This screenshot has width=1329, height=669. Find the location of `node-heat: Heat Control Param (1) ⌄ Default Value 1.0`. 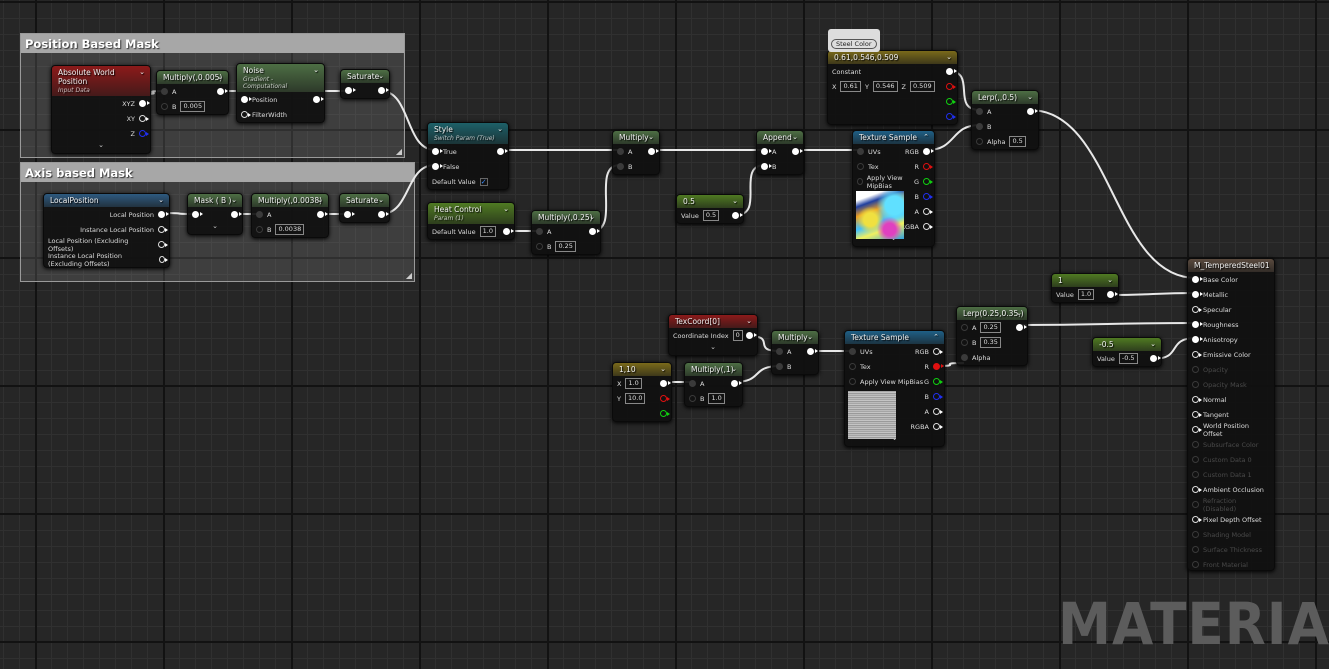

node-heat: Heat Control Param (1) ⌄ Default Value 1.0 is located at coordinates (471, 221).